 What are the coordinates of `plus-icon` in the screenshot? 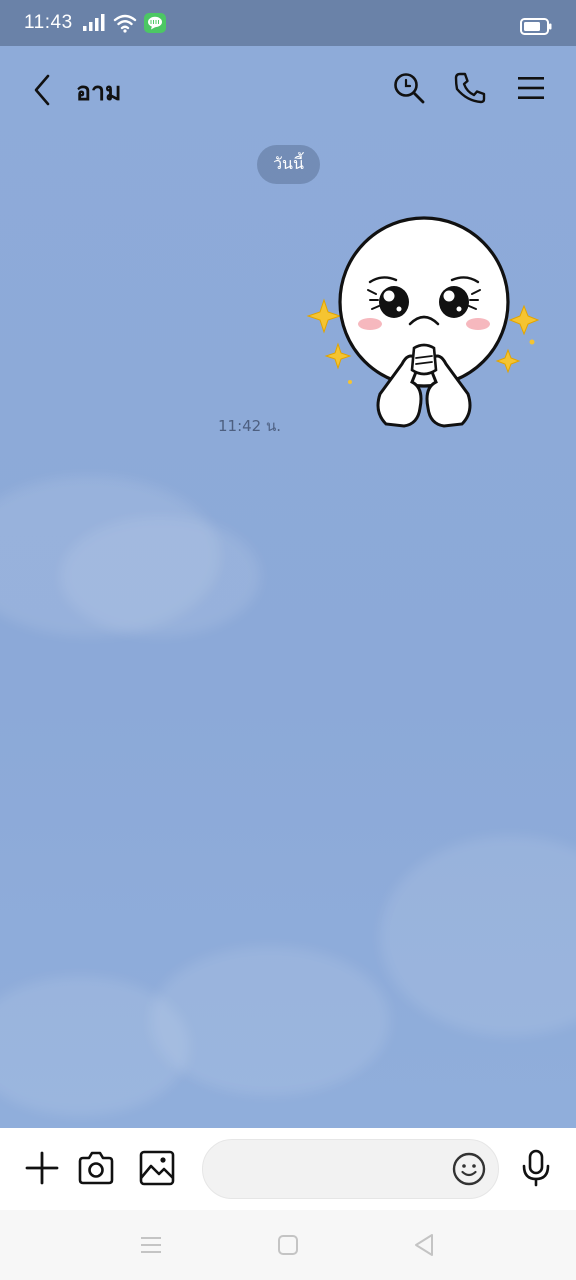 It's located at (42, 1168).